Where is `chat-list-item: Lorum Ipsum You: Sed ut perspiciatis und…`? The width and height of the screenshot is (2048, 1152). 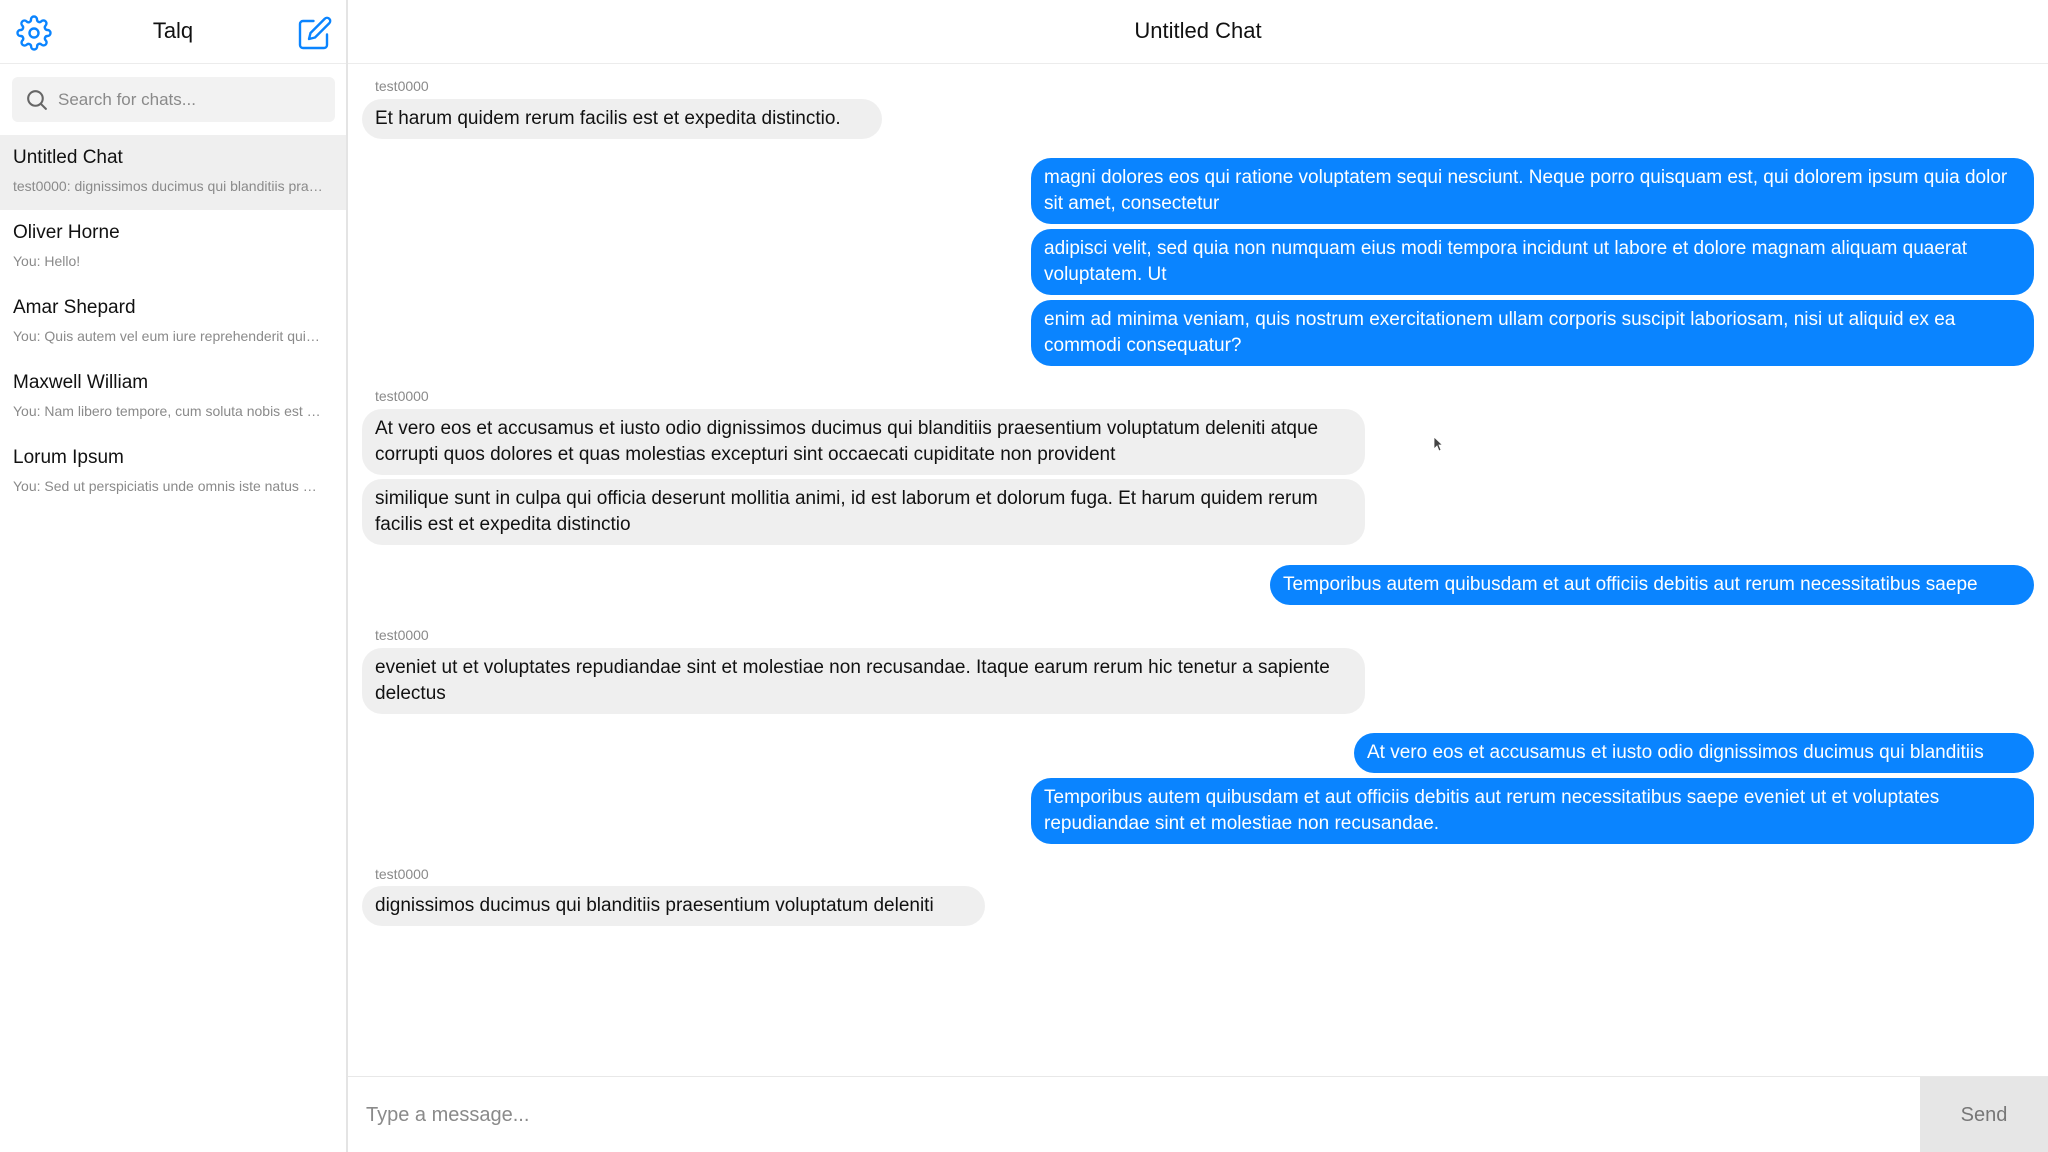 chat-list-item: Lorum Ipsum You: Sed ut perspiciatis und… is located at coordinates (173, 472).